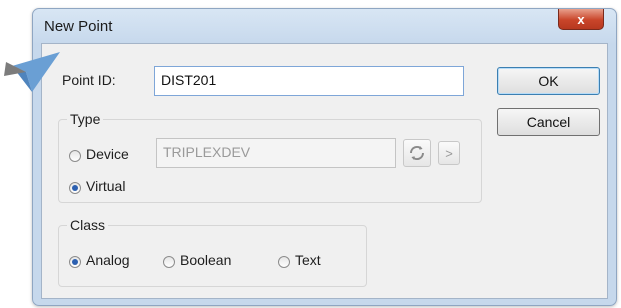 The height and width of the screenshot is (308, 621). I want to click on cancel-button: Cancel, so click(548, 122).